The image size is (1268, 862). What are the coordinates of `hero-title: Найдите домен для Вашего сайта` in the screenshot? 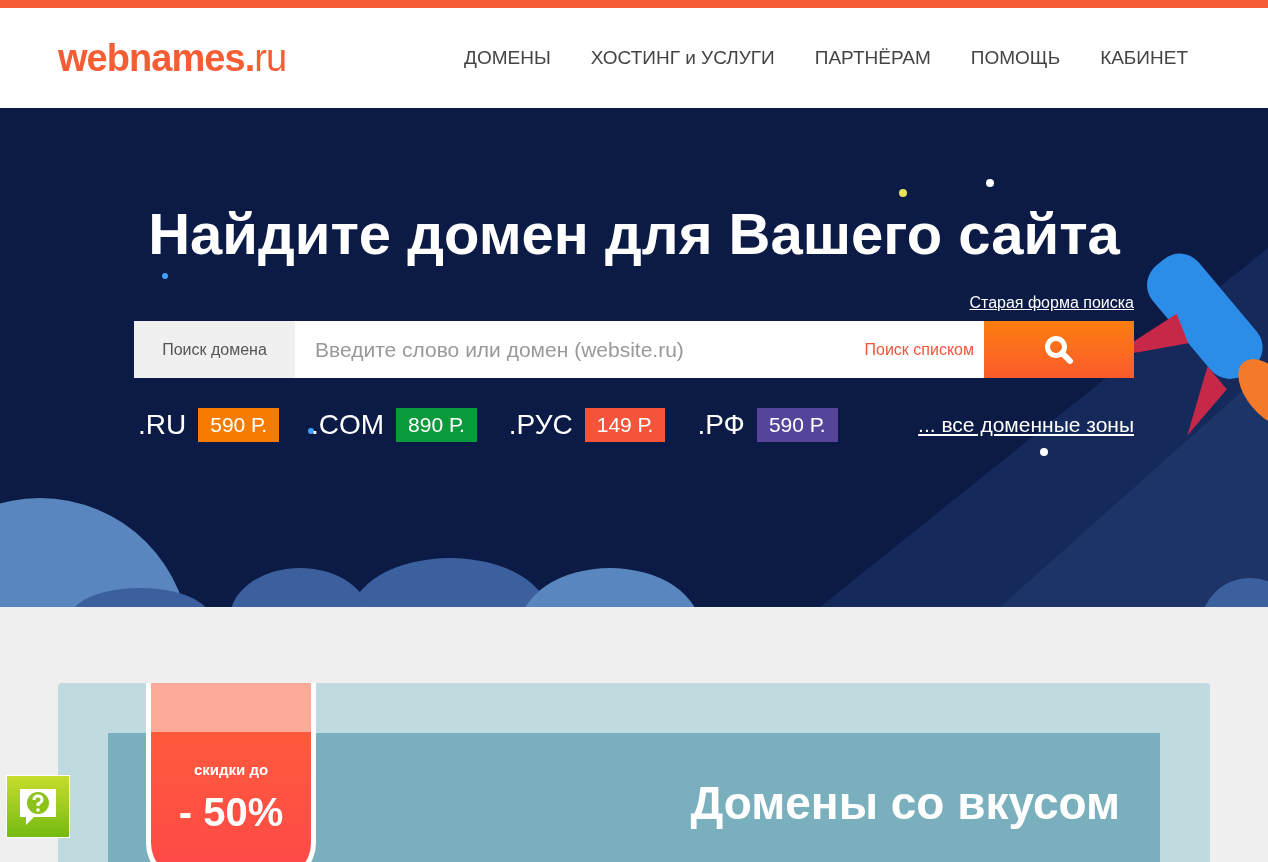 It's located at (634, 234).